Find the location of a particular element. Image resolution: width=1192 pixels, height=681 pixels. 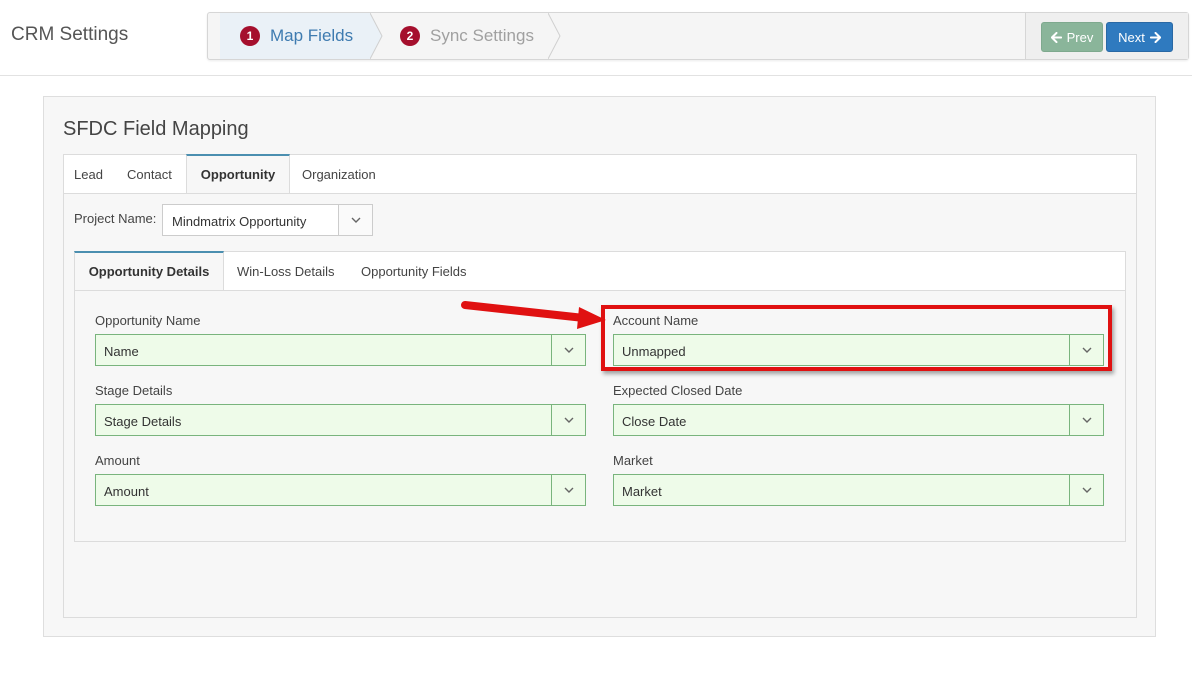

prev-button: Prev is located at coordinates (1072, 37).